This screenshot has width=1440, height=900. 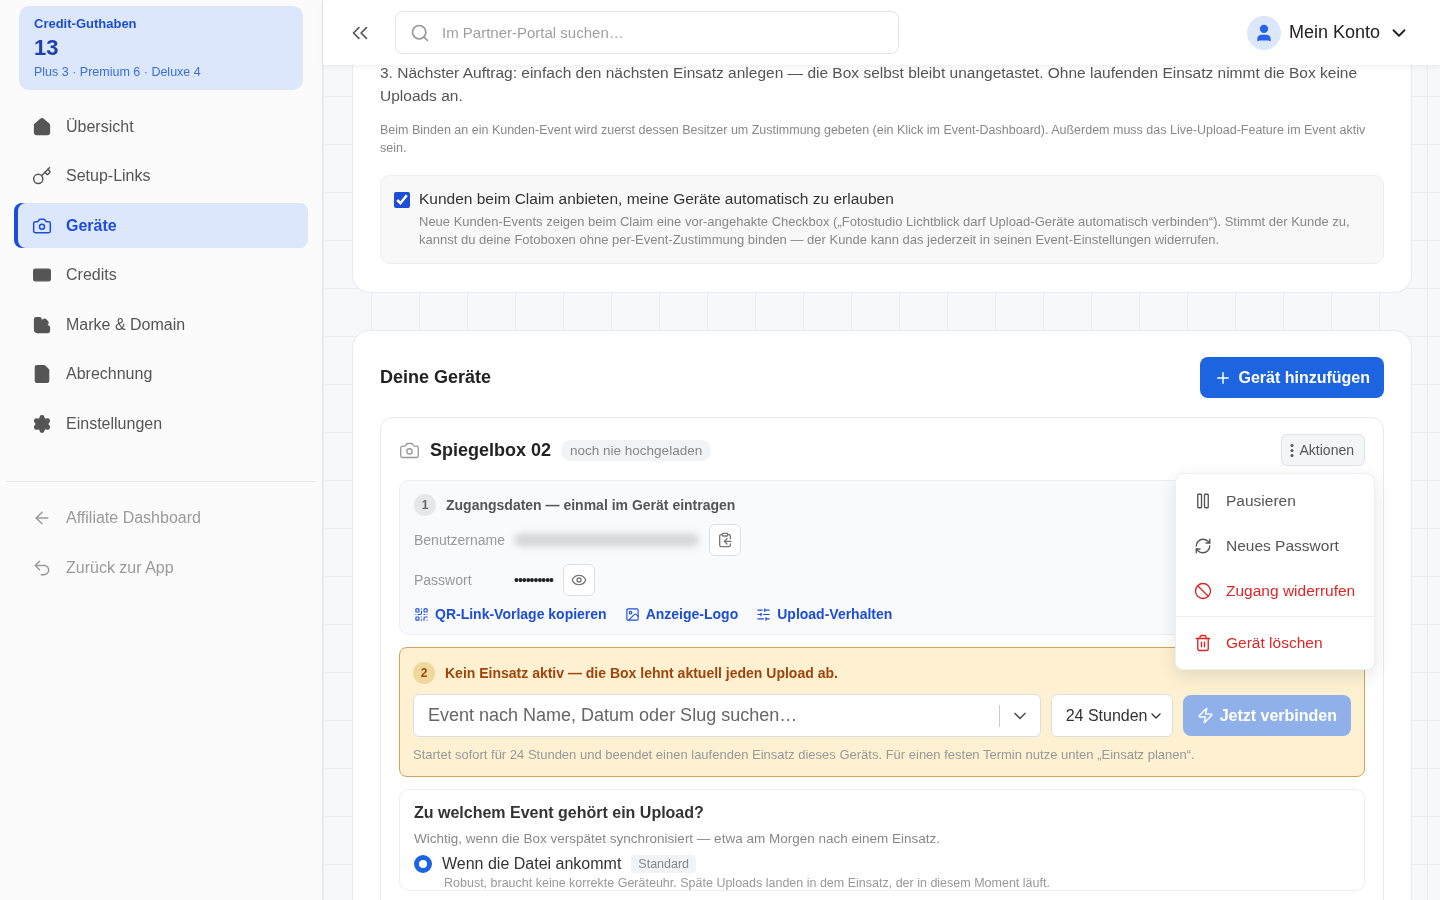 I want to click on document-icon, so click(x=42, y=374).